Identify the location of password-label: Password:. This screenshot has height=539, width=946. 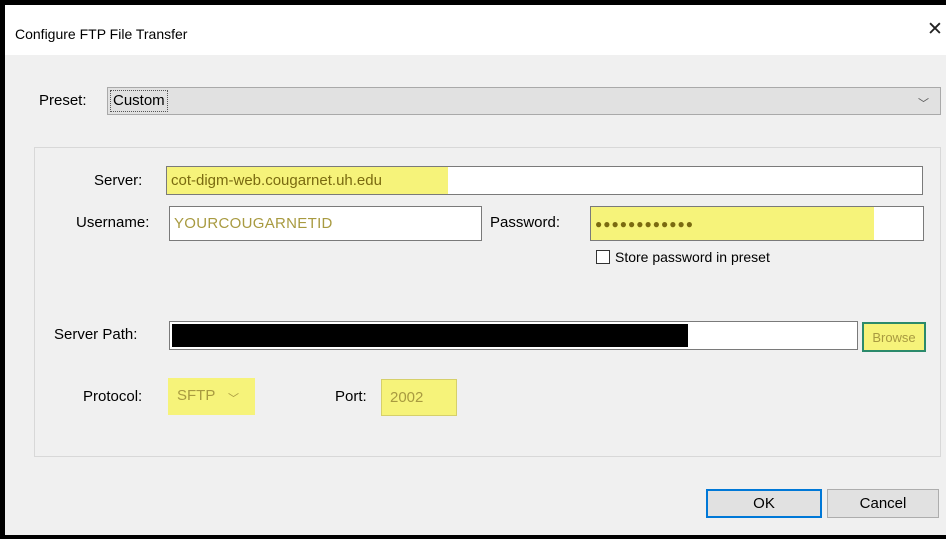
(525, 222).